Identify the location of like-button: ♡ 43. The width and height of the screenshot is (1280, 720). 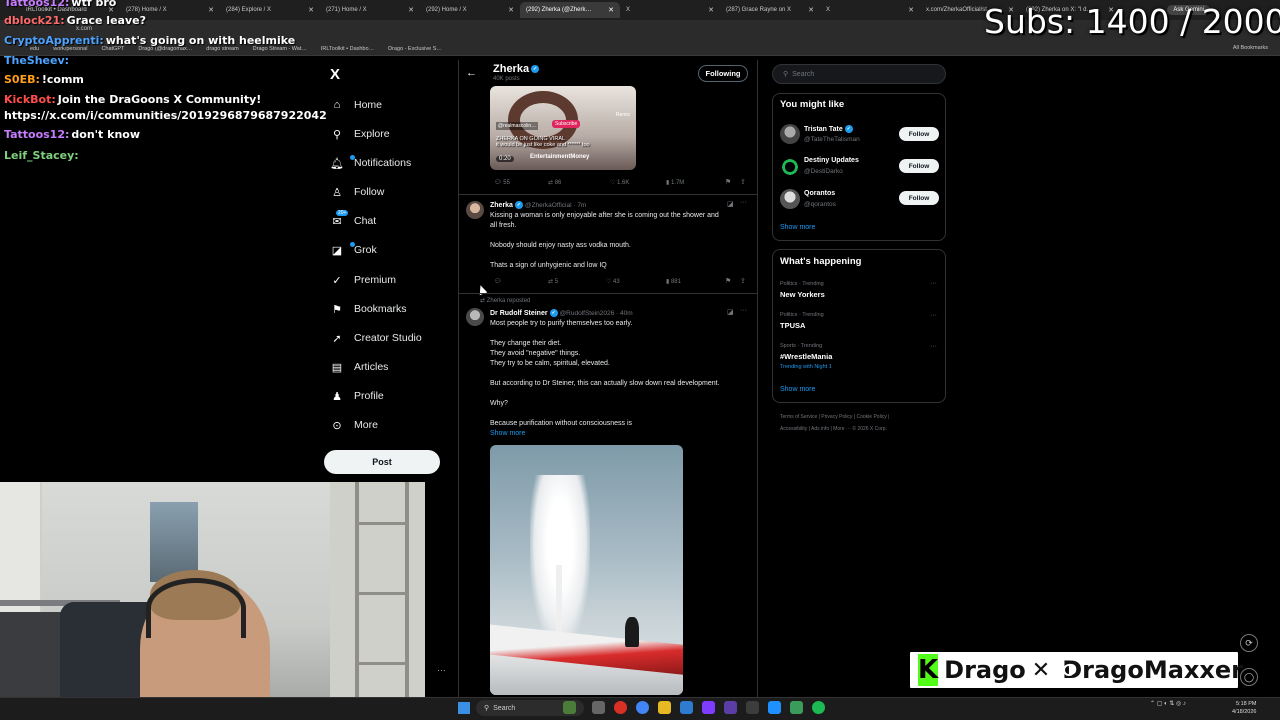
(613, 281).